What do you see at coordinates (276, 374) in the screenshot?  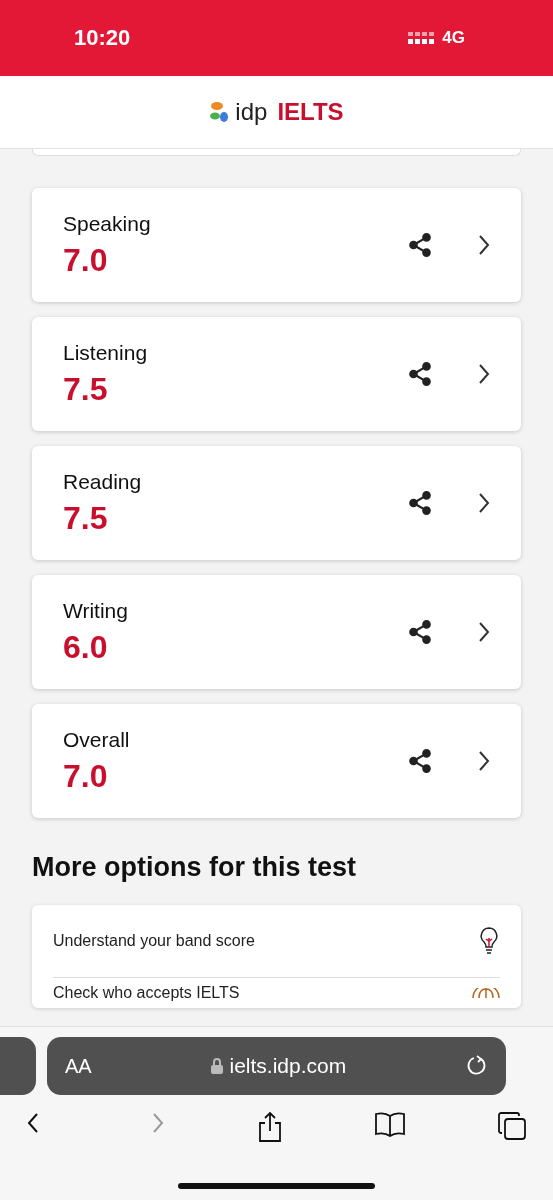 I see `score-card: Listening 7.5` at bounding box center [276, 374].